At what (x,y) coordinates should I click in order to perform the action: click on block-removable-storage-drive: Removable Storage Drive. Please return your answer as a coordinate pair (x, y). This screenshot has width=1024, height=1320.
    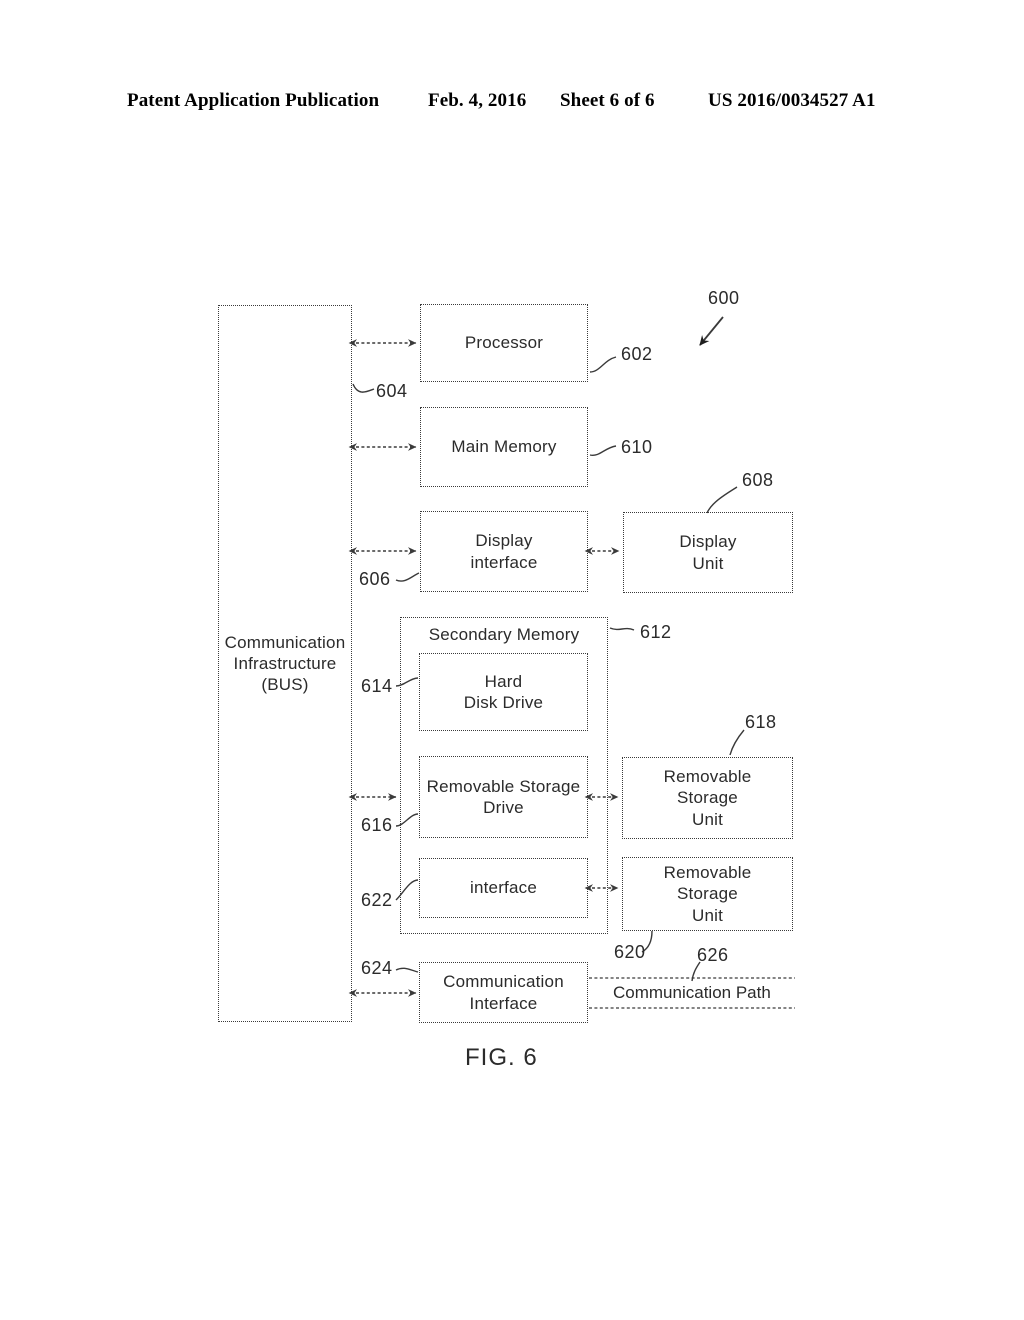
    Looking at the image, I should click on (503, 797).